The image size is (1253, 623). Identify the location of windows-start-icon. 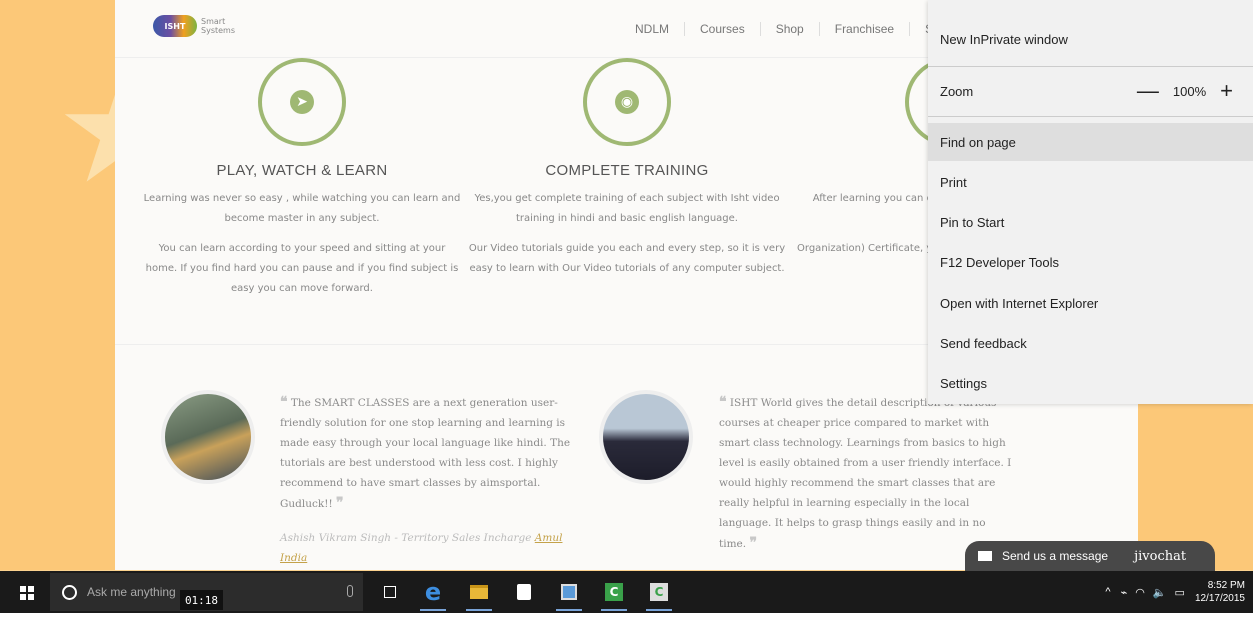
(27, 593).